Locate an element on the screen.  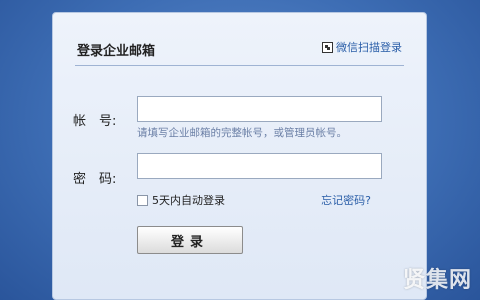
watermark-logo: 贤集网 is located at coordinates (437, 278).